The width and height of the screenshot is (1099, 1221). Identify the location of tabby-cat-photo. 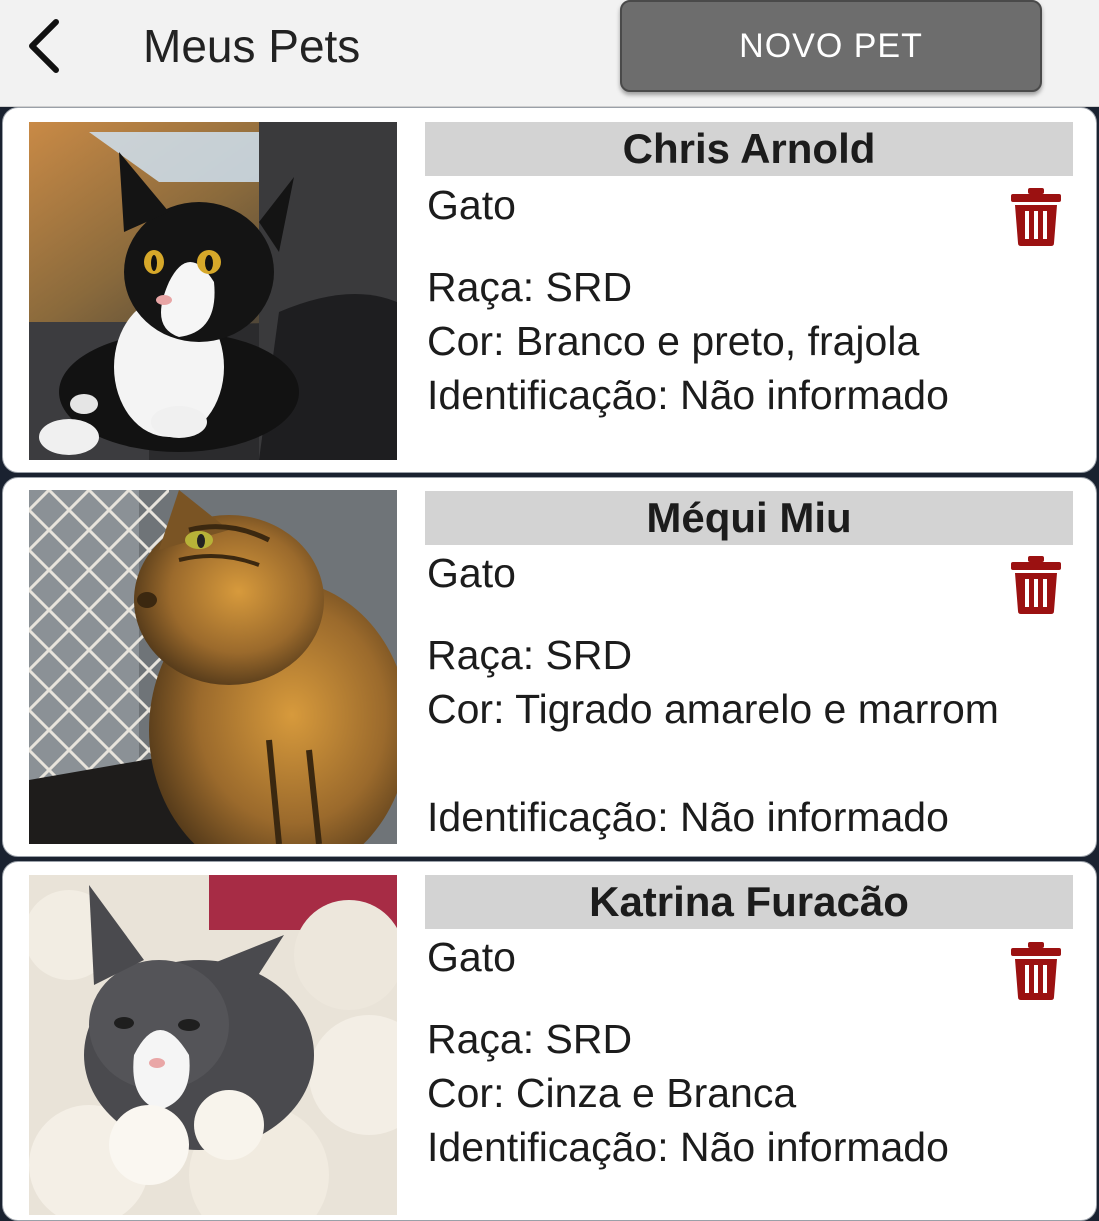
(213, 667).